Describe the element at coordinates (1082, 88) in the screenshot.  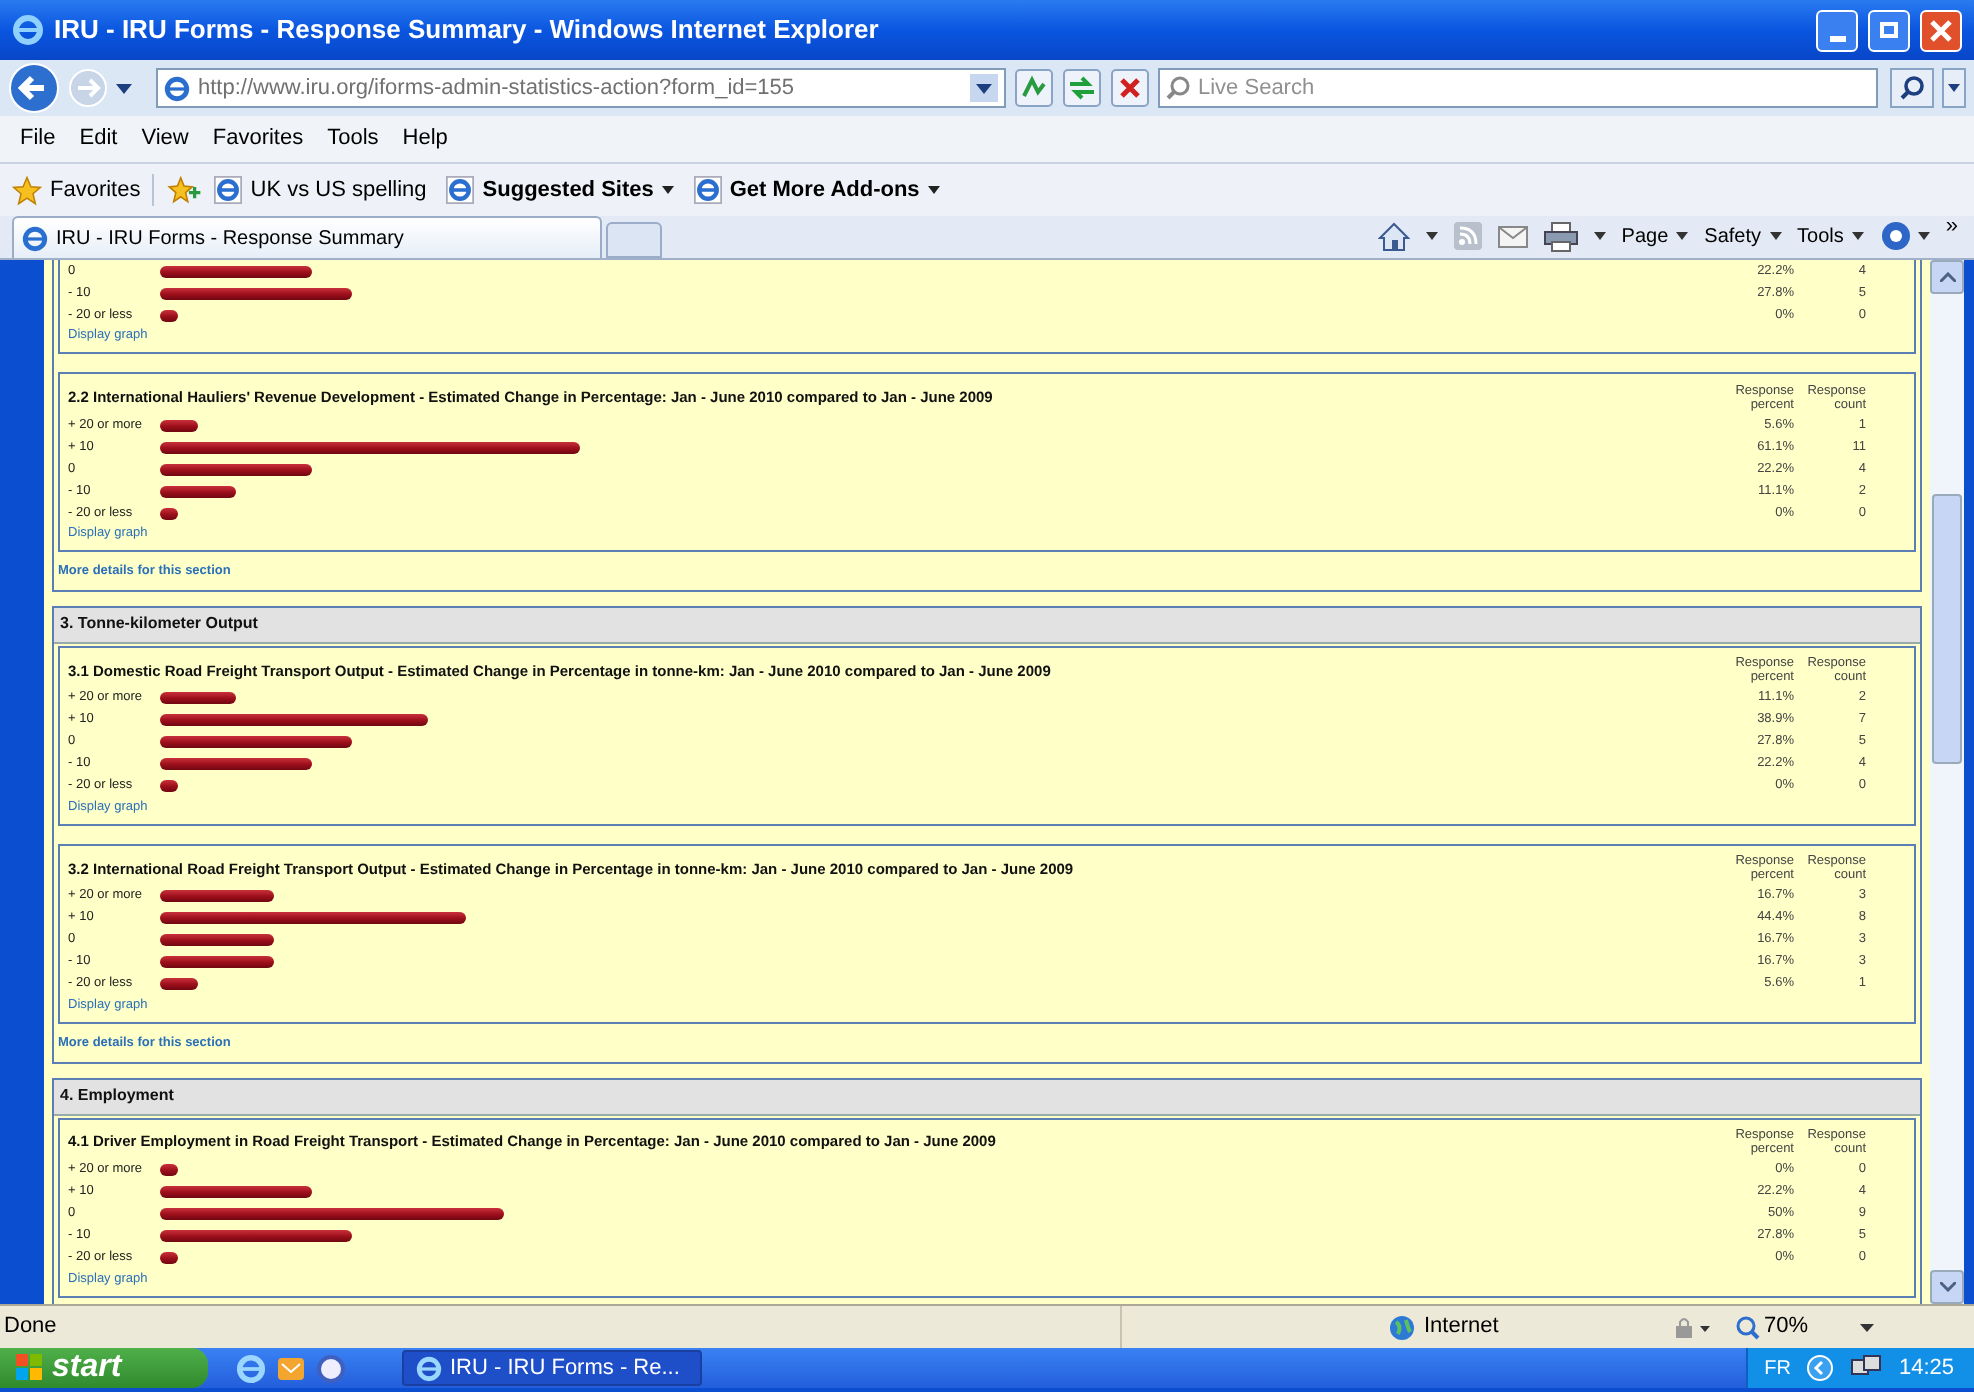
I see `refresh-icon` at that location.